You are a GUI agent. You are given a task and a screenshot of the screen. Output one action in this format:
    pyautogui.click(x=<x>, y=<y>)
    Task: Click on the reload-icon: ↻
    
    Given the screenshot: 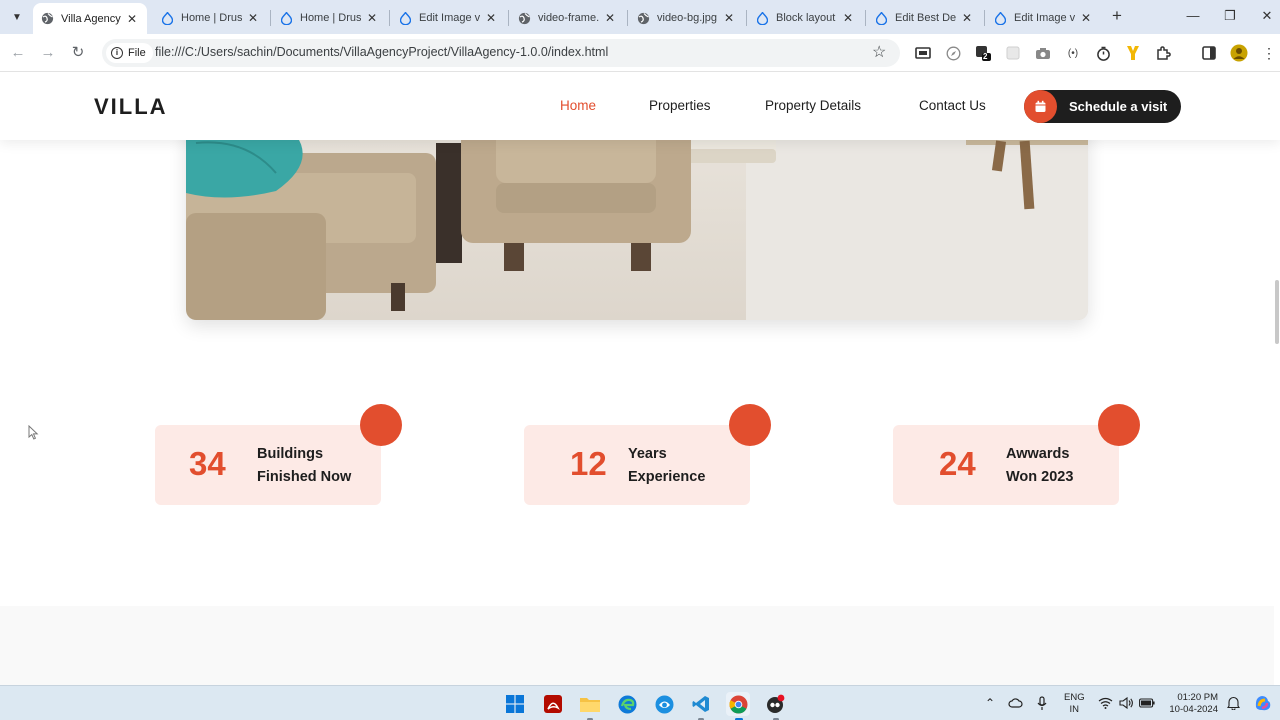 What is the action you would take?
    pyautogui.click(x=78, y=53)
    